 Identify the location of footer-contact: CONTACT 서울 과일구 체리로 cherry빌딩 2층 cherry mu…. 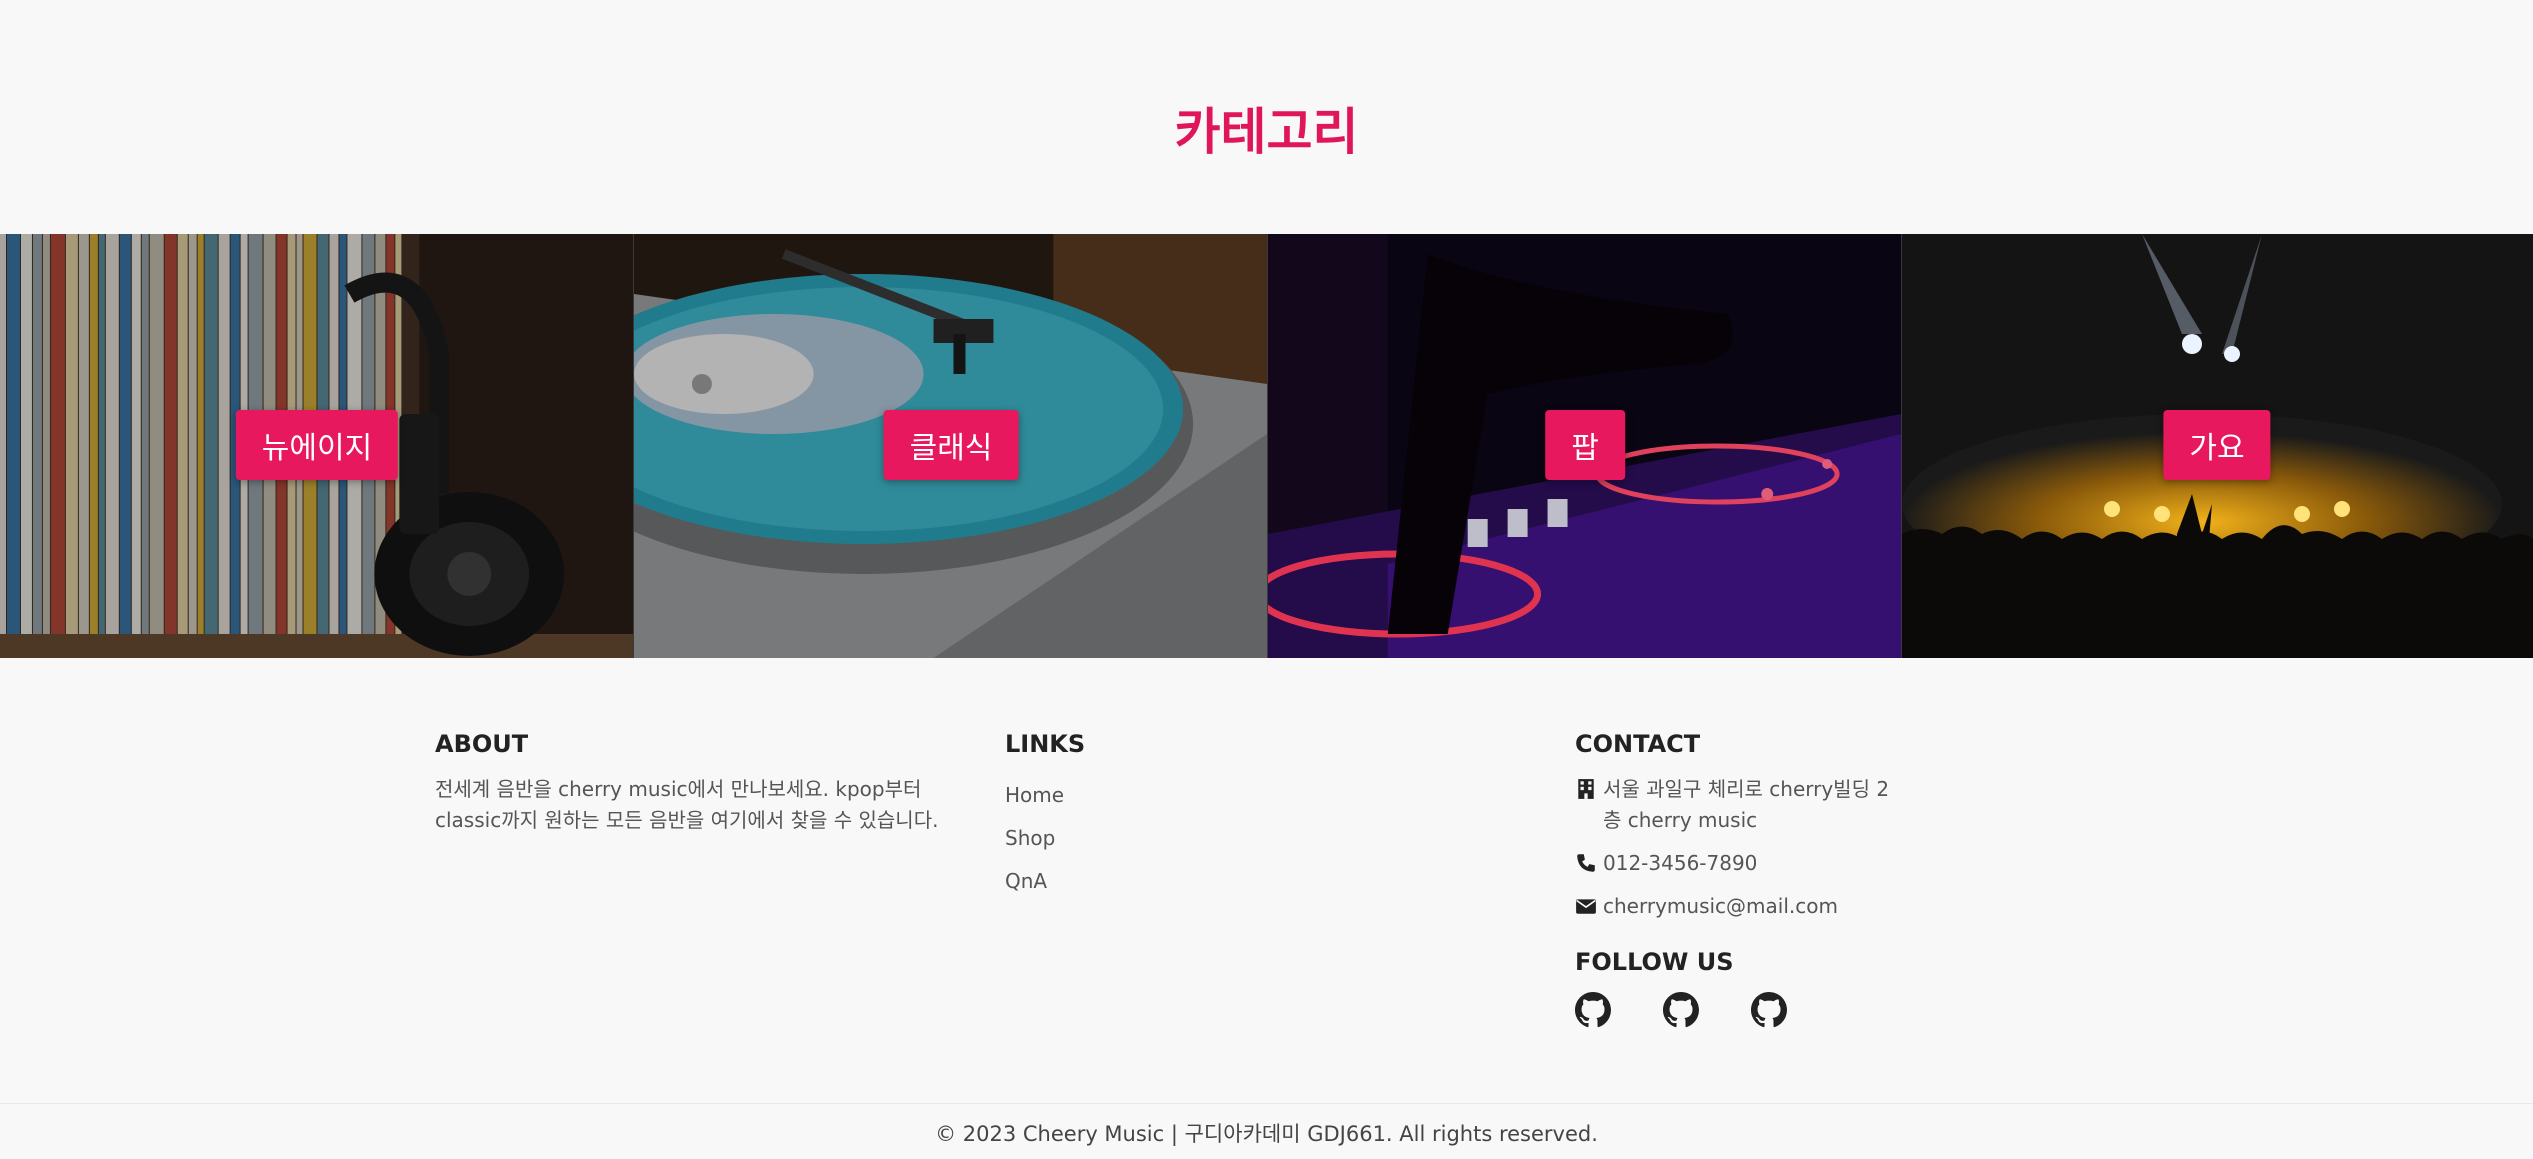
(1739, 879).